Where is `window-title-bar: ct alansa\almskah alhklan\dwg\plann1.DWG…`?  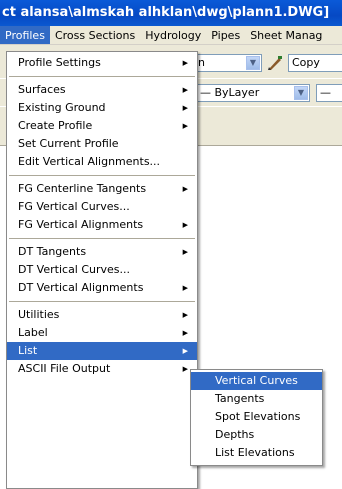
window-title-bar: ct alansa\almskah alhklan\dwg\plann1.DWG… is located at coordinates (171, 13).